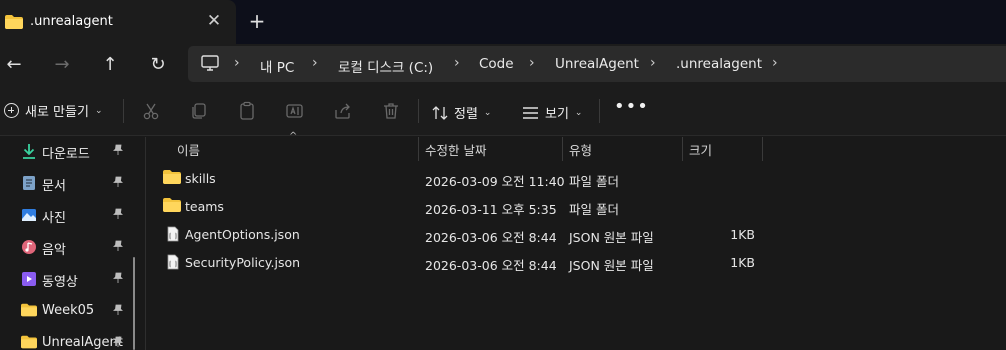 This screenshot has height=350, width=1006. What do you see at coordinates (257, 21) in the screenshot?
I see `new-tab-button: +` at bounding box center [257, 21].